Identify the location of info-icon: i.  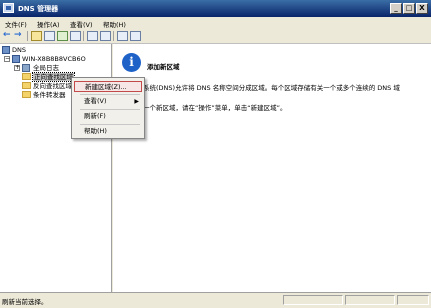
(131, 62).